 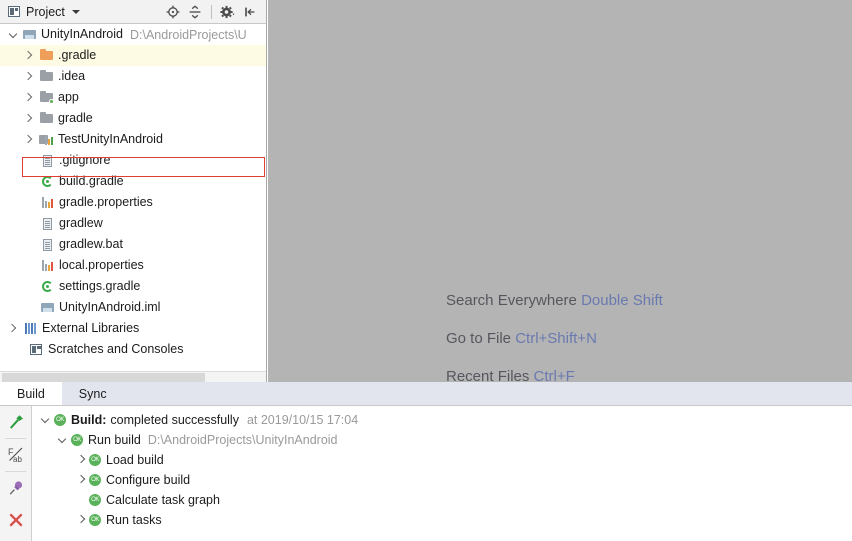 I want to click on tree-item-label: UnityInAndroid.iml, so click(x=110, y=307).